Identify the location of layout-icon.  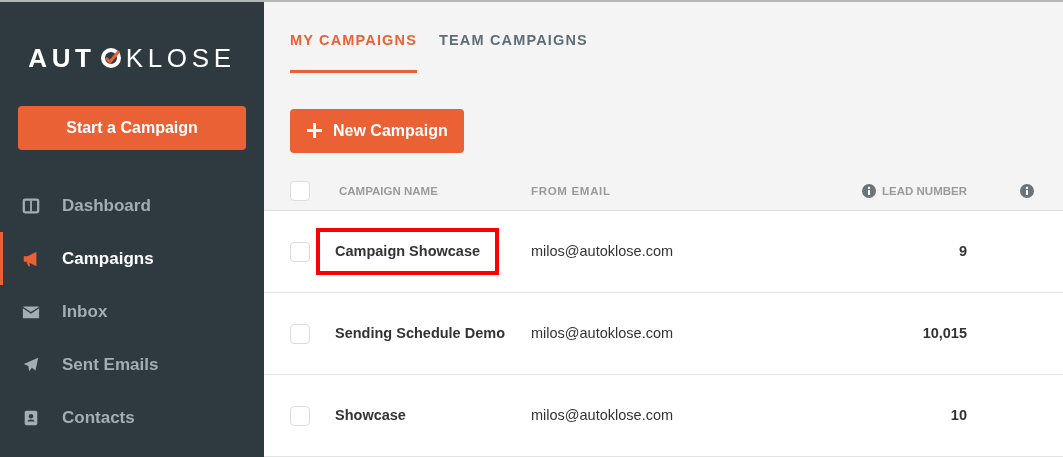
(31, 205).